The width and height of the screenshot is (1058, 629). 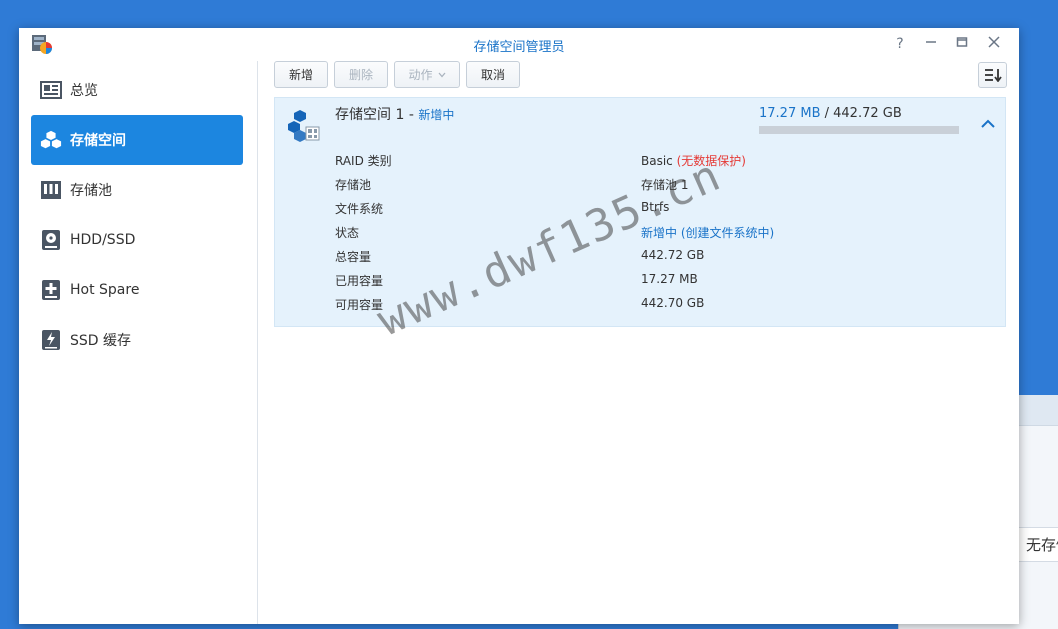 What do you see at coordinates (790, 113) in the screenshot?
I see `usage-used: 17.27 MB` at bounding box center [790, 113].